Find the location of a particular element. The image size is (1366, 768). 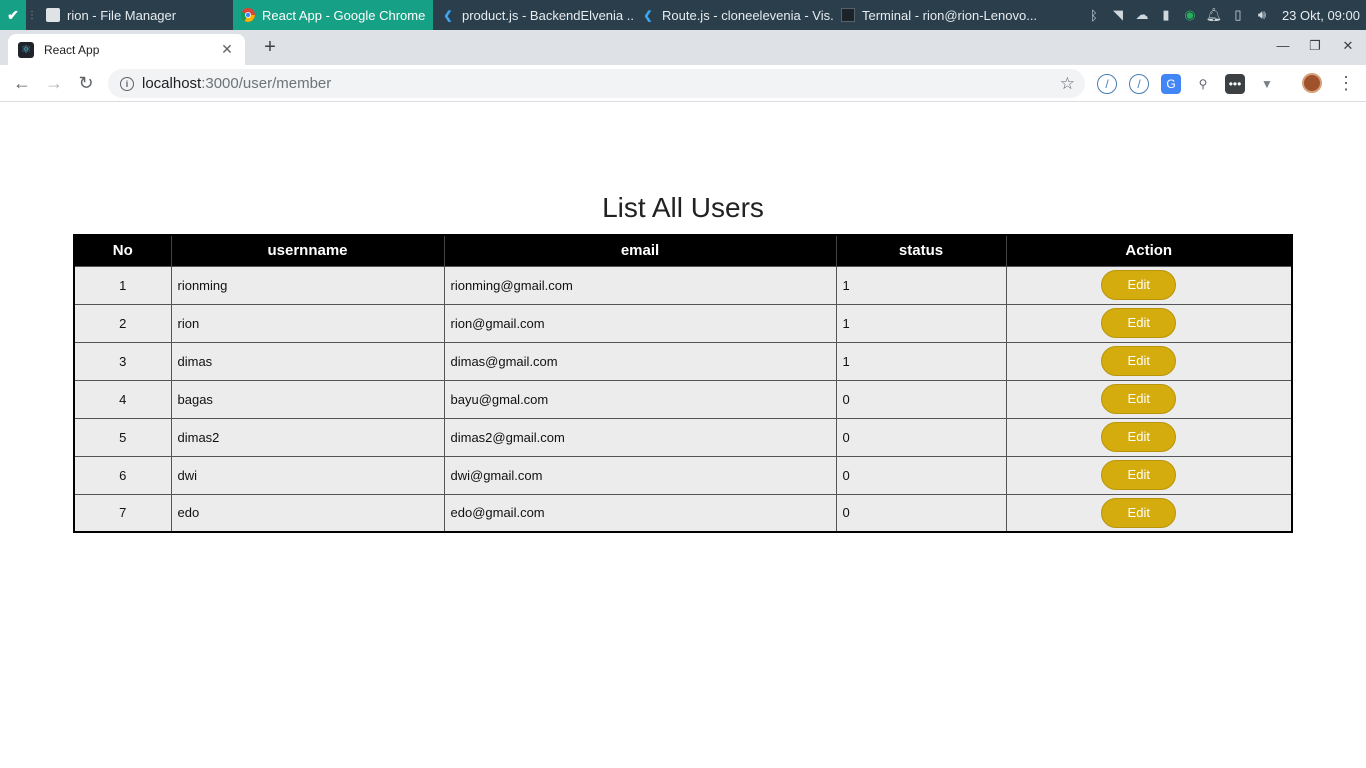

bookmark-star-icon: ☆ is located at coordinates (1067, 84).